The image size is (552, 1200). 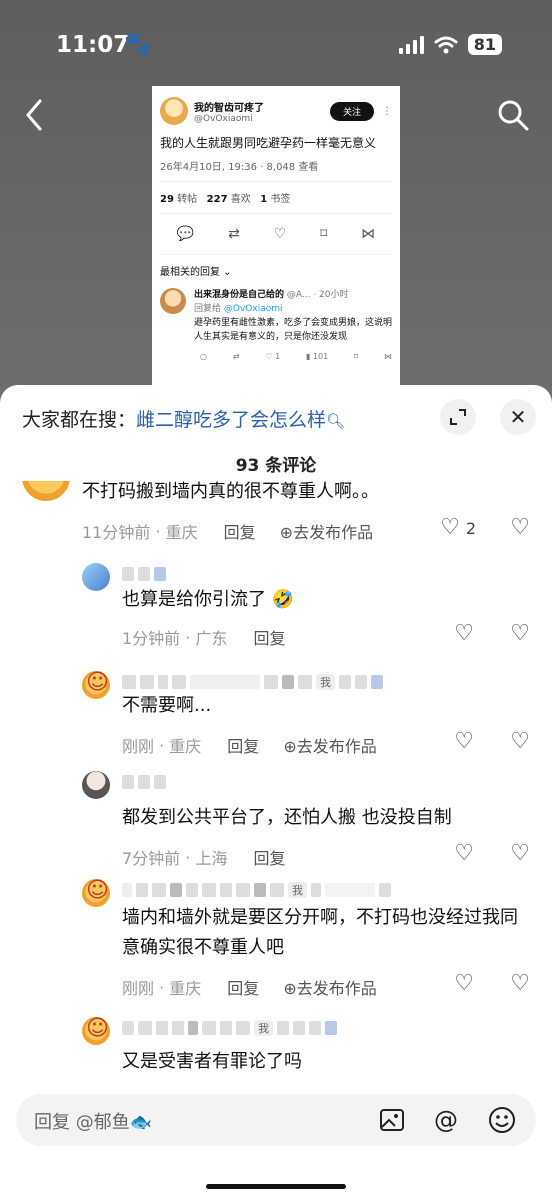 I want to click on reply-sort-label: 最相关的回复 ⌄, so click(x=196, y=272).